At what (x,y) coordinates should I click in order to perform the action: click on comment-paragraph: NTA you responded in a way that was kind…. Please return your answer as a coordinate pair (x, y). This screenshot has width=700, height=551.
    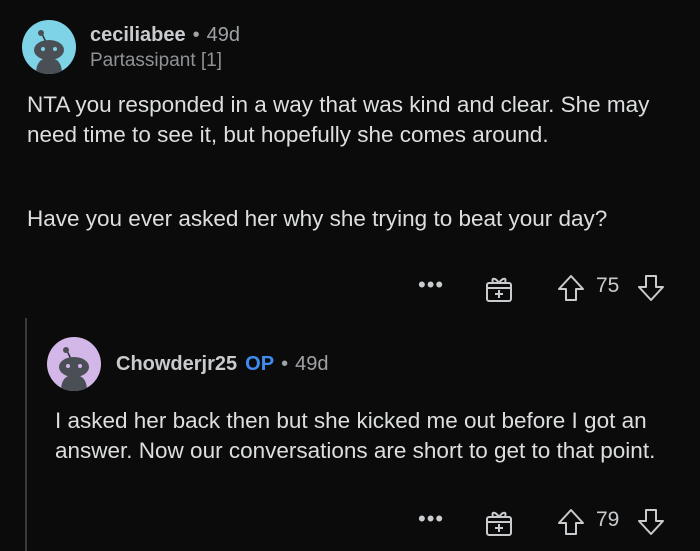
    Looking at the image, I should click on (338, 119).